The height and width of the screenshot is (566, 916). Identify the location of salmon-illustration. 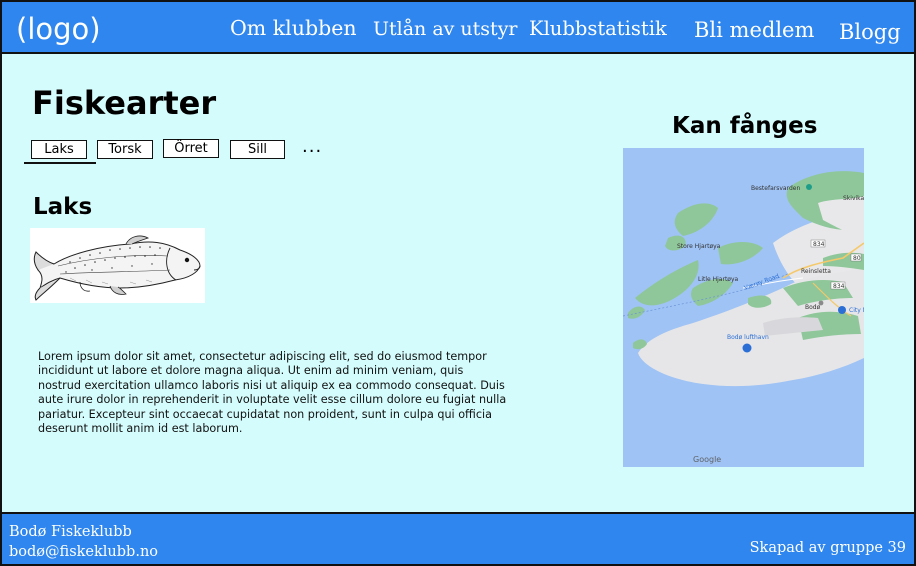
(117, 265).